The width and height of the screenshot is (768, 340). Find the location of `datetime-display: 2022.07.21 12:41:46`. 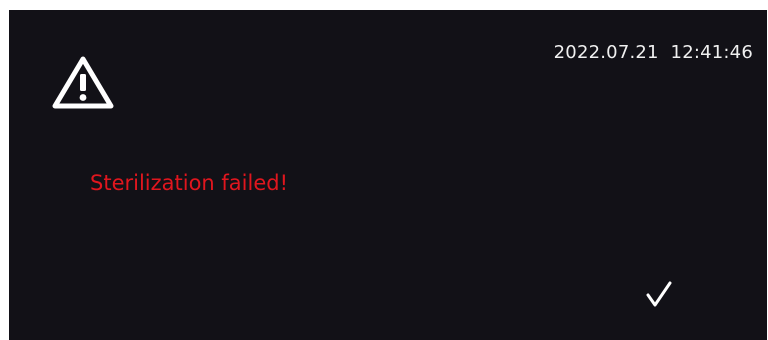

datetime-display: 2022.07.21 12:41:46 is located at coordinates (653, 52).